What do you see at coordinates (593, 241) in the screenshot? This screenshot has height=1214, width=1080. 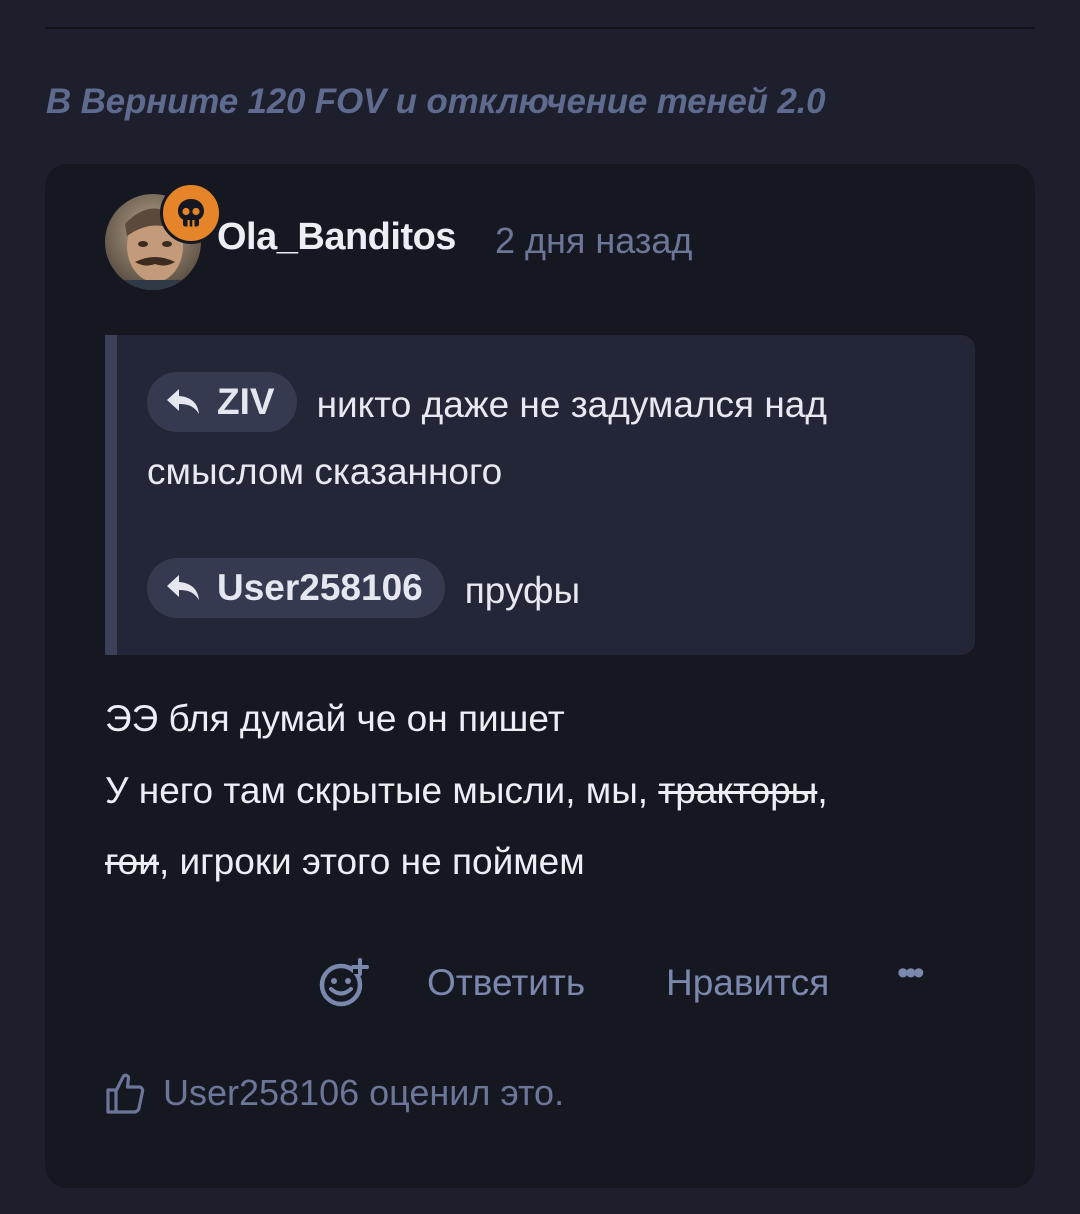 I see `post-timestamp: 2 дня назад` at bounding box center [593, 241].